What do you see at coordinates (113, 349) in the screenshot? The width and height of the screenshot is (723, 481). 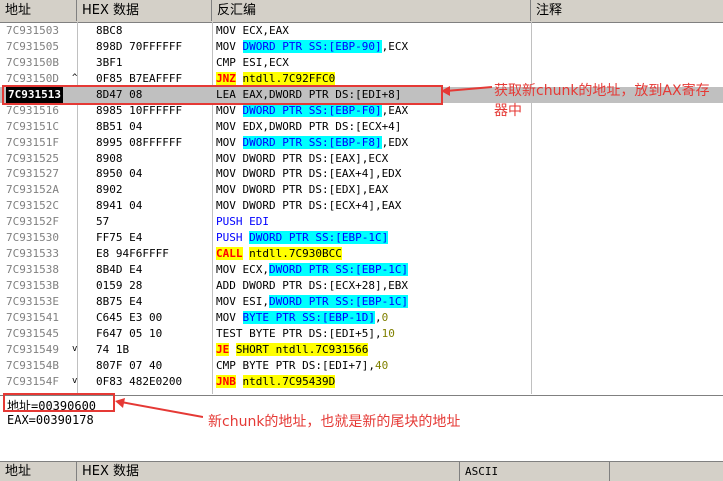 I see `instruction-hex: 74 1B` at bounding box center [113, 349].